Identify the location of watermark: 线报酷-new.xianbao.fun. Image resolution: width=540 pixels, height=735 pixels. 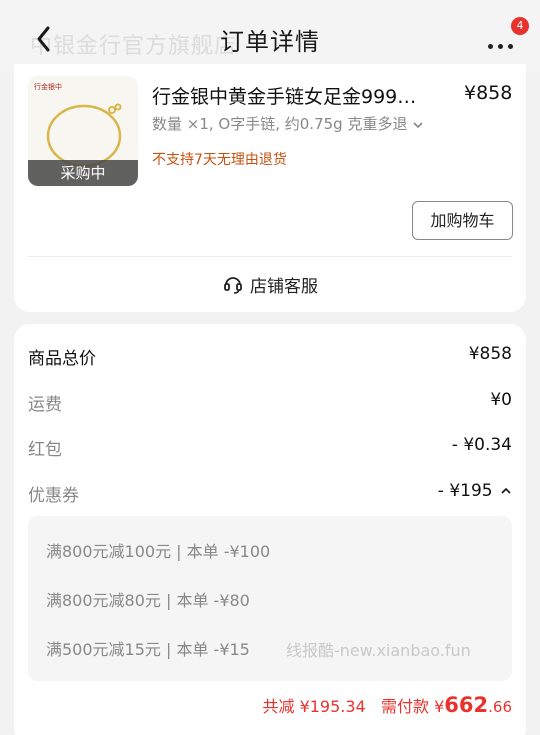
(378, 650).